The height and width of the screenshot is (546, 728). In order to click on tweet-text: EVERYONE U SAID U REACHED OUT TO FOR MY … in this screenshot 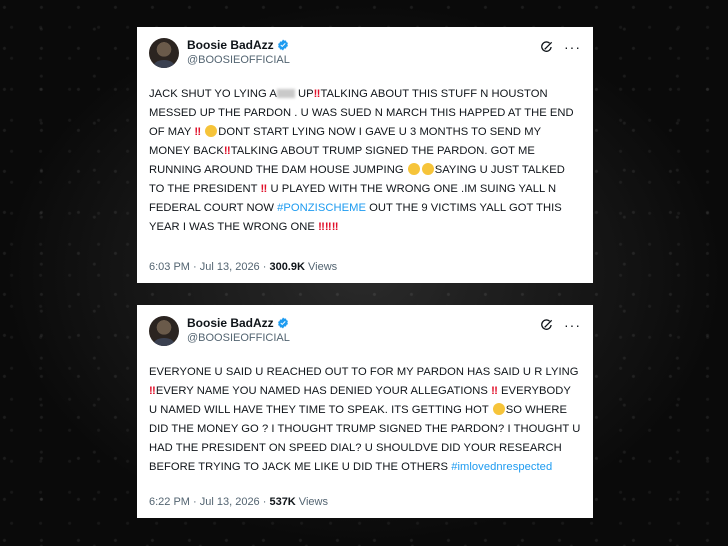, I will do `click(365, 420)`.